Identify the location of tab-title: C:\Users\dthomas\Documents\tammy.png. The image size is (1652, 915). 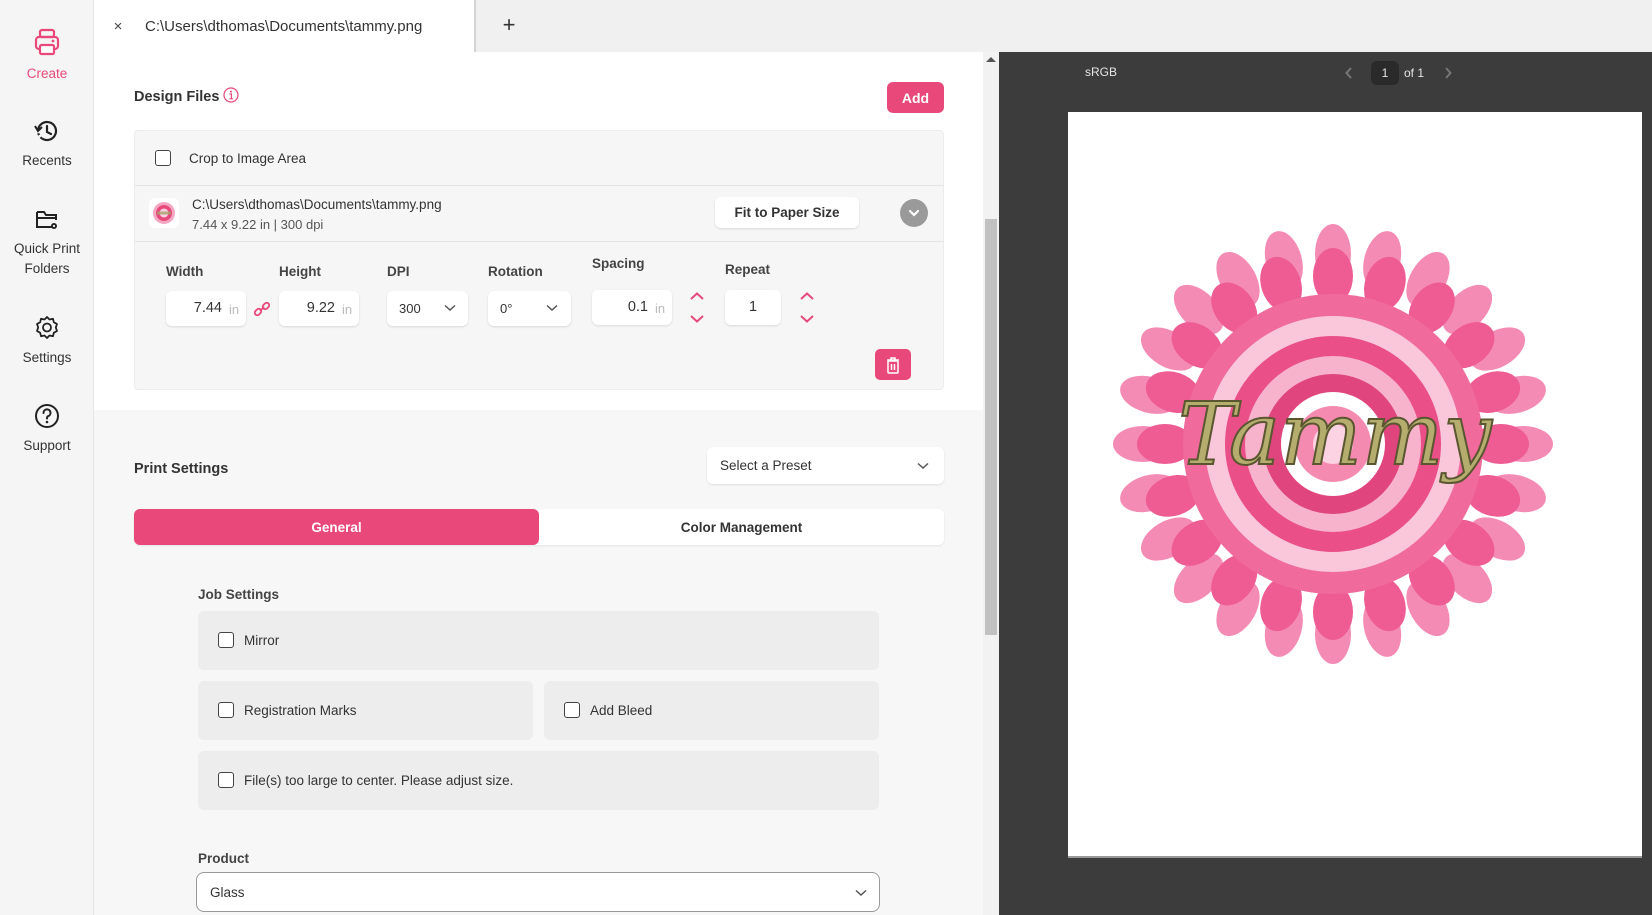
(284, 26).